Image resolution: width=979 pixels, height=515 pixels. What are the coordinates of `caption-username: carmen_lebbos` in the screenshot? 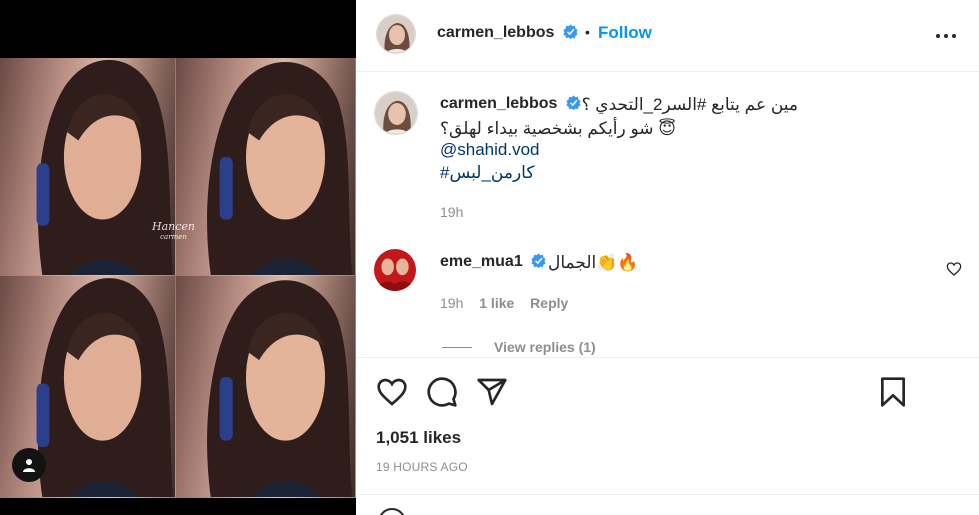 It's located at (498, 103).